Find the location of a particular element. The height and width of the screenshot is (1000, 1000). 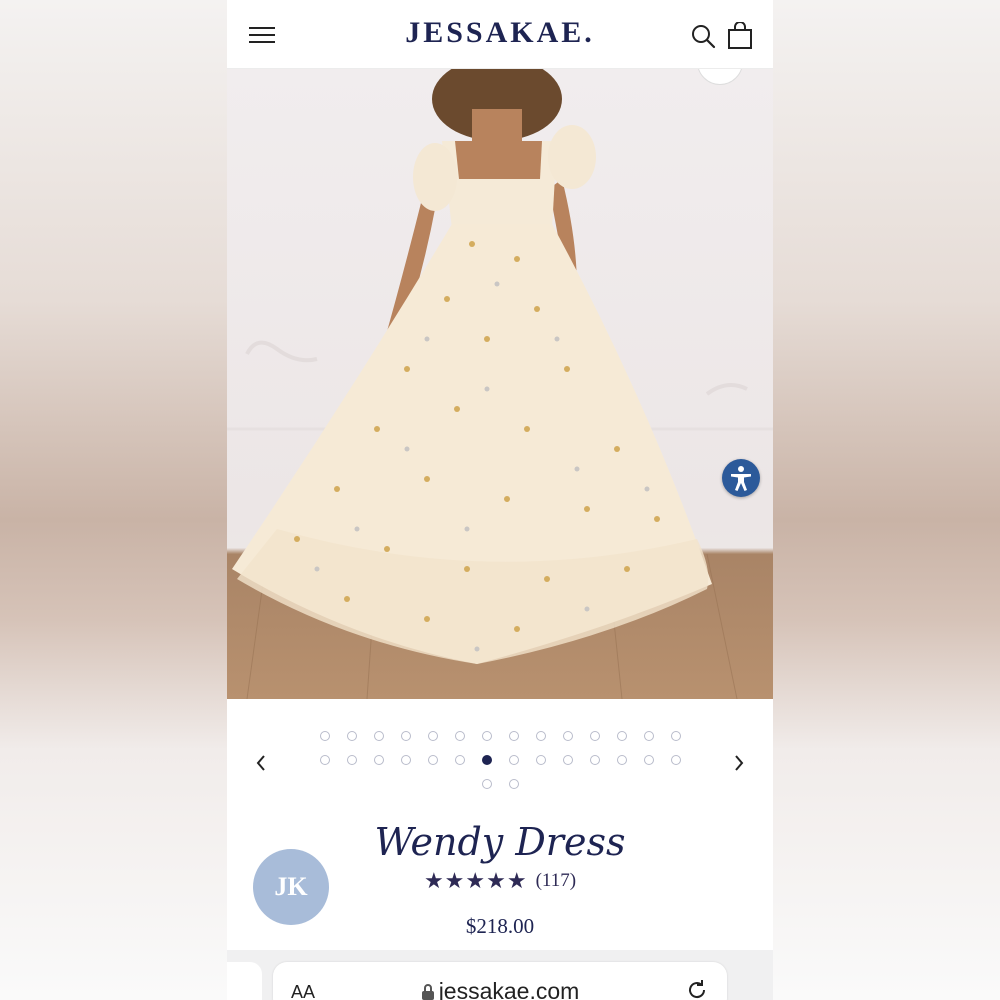

star-rating-icon: ★★★★★ is located at coordinates (475, 880).